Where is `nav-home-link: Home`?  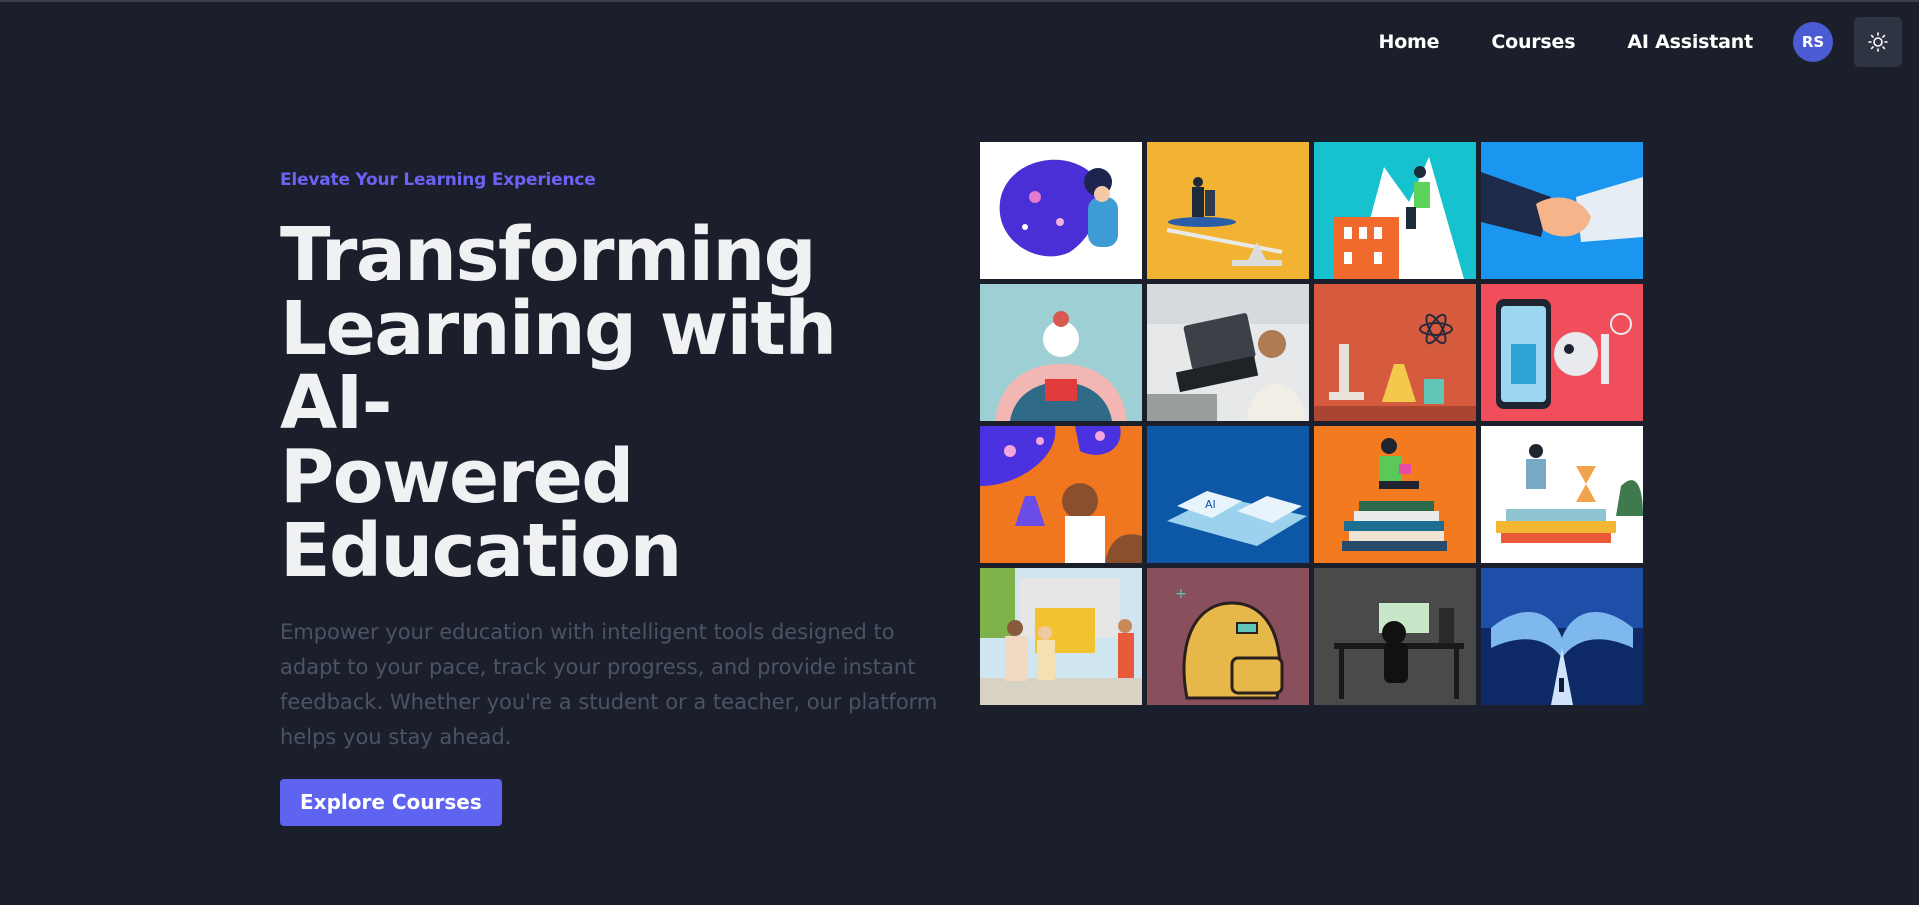
nav-home-link: Home is located at coordinates (1409, 42).